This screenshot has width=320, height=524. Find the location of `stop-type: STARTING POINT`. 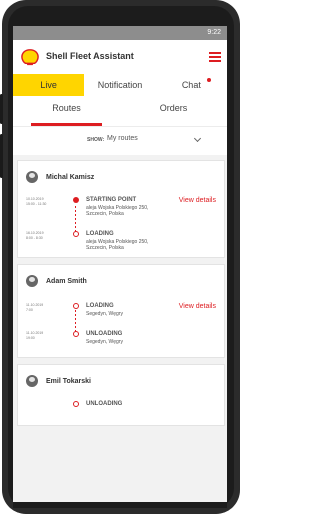

stop-type: STARTING POINT is located at coordinates (111, 200).